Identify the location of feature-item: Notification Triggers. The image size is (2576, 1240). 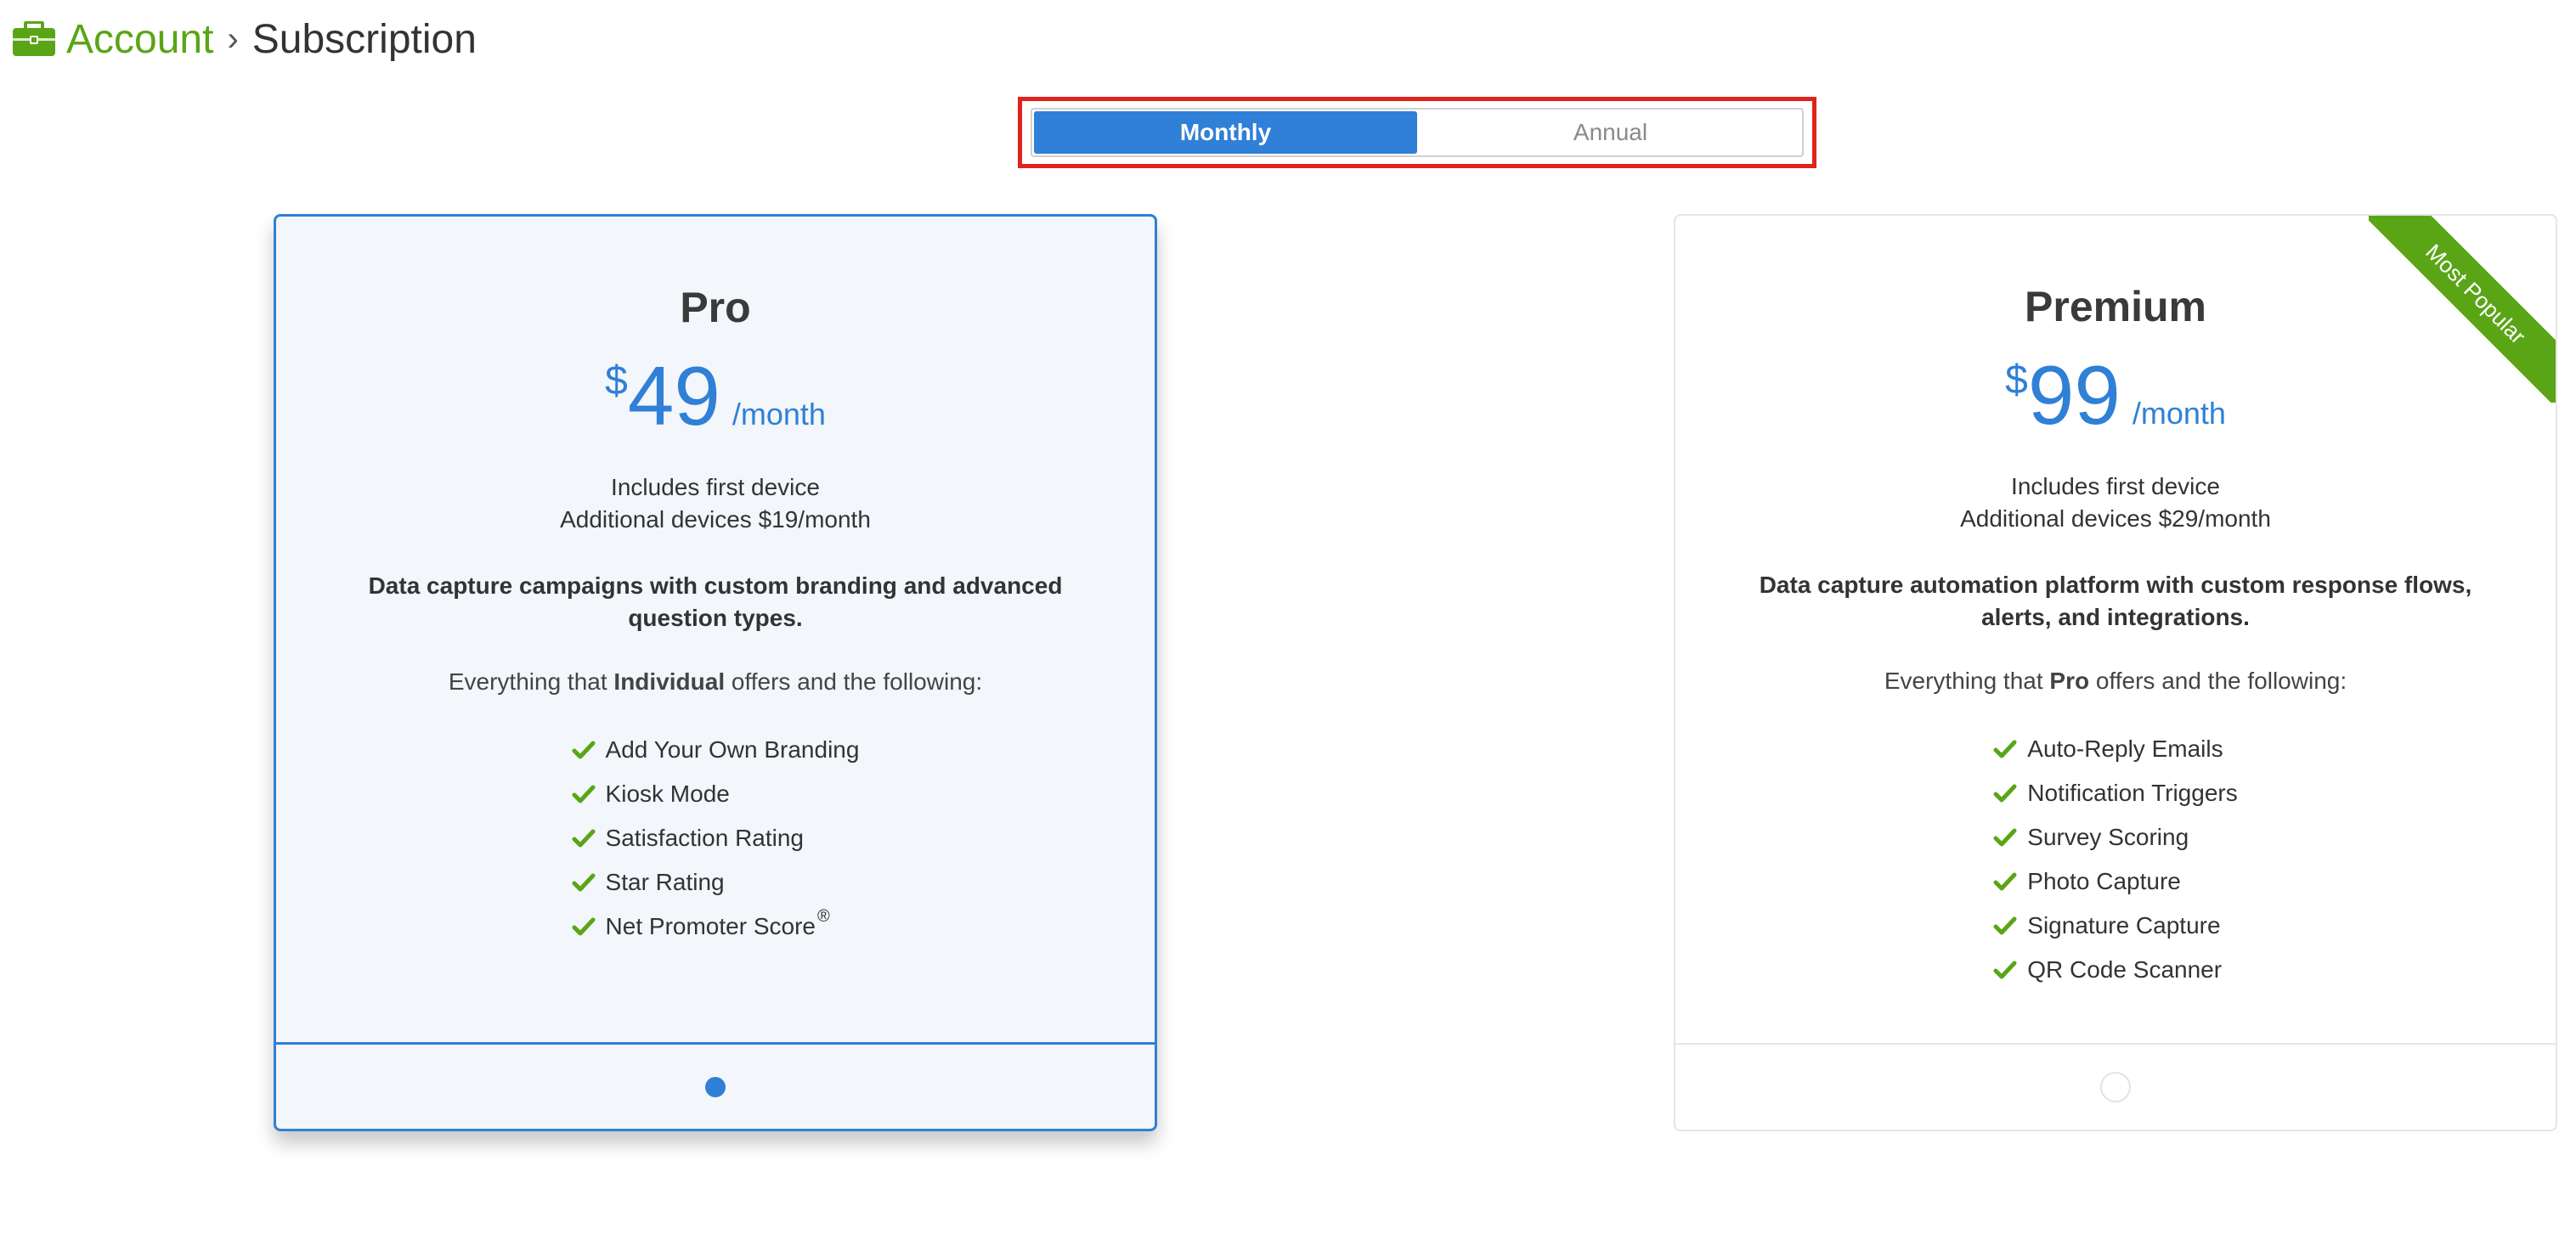
(2115, 793).